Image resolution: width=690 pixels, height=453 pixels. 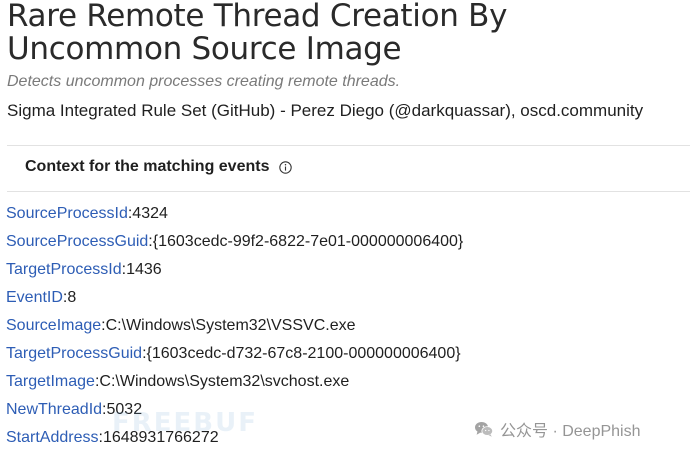 What do you see at coordinates (308, 241) in the screenshot?
I see `field-value: {1603cedc-99f2-6822-7e01-000000006400}` at bounding box center [308, 241].